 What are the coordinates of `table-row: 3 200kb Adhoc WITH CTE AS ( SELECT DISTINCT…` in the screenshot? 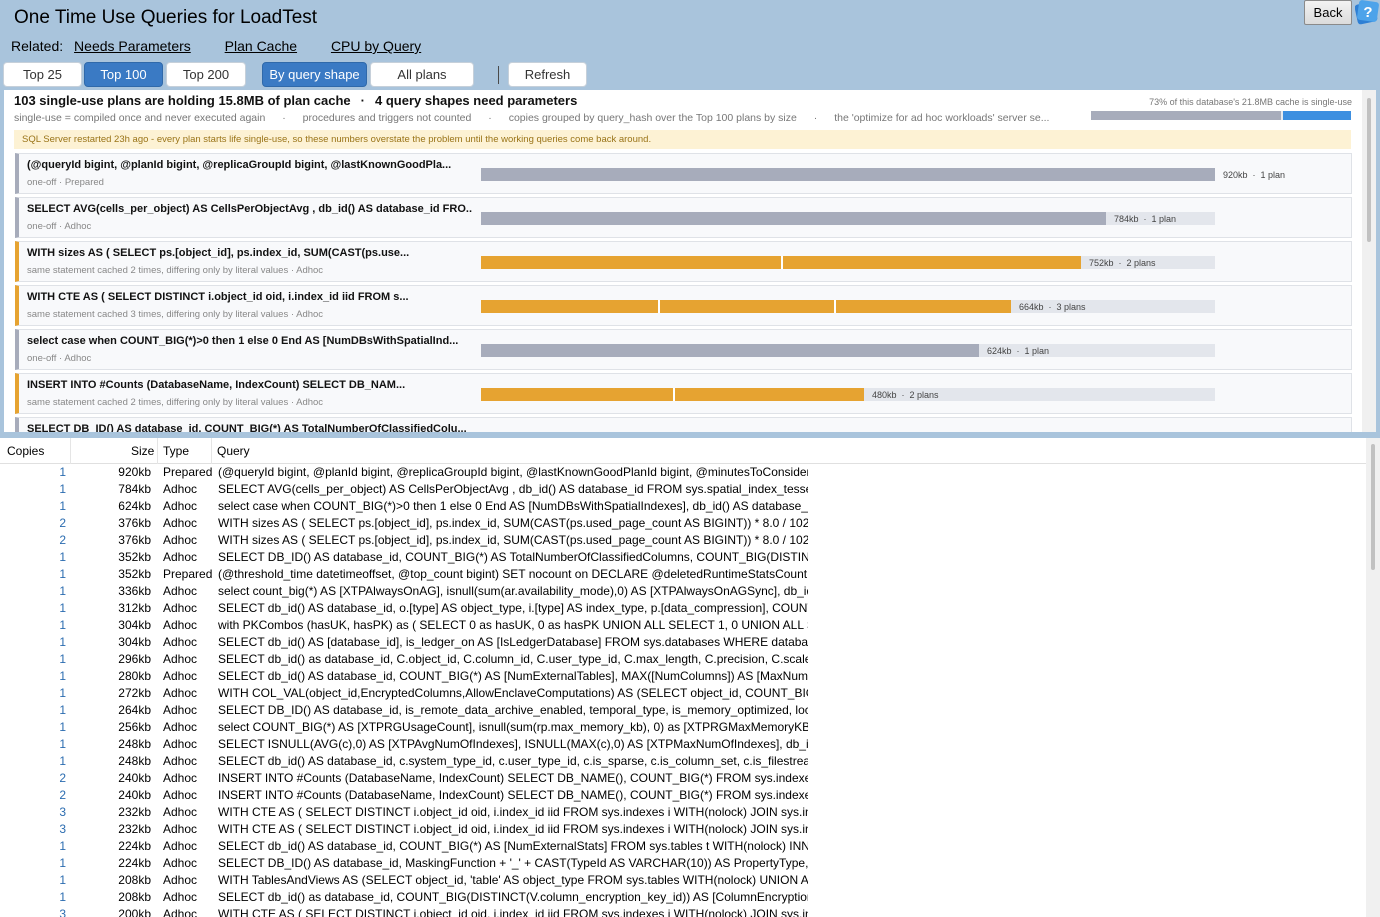 It's located at (410, 912).